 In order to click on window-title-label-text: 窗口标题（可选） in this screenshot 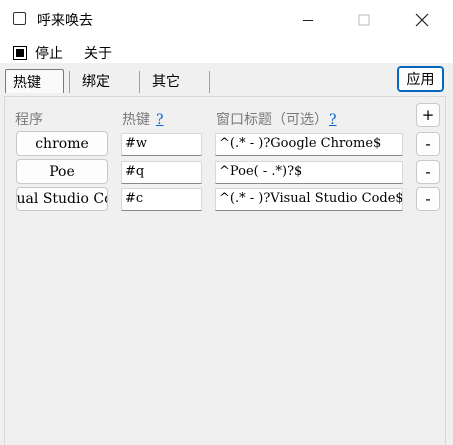, I will do `click(272, 120)`.